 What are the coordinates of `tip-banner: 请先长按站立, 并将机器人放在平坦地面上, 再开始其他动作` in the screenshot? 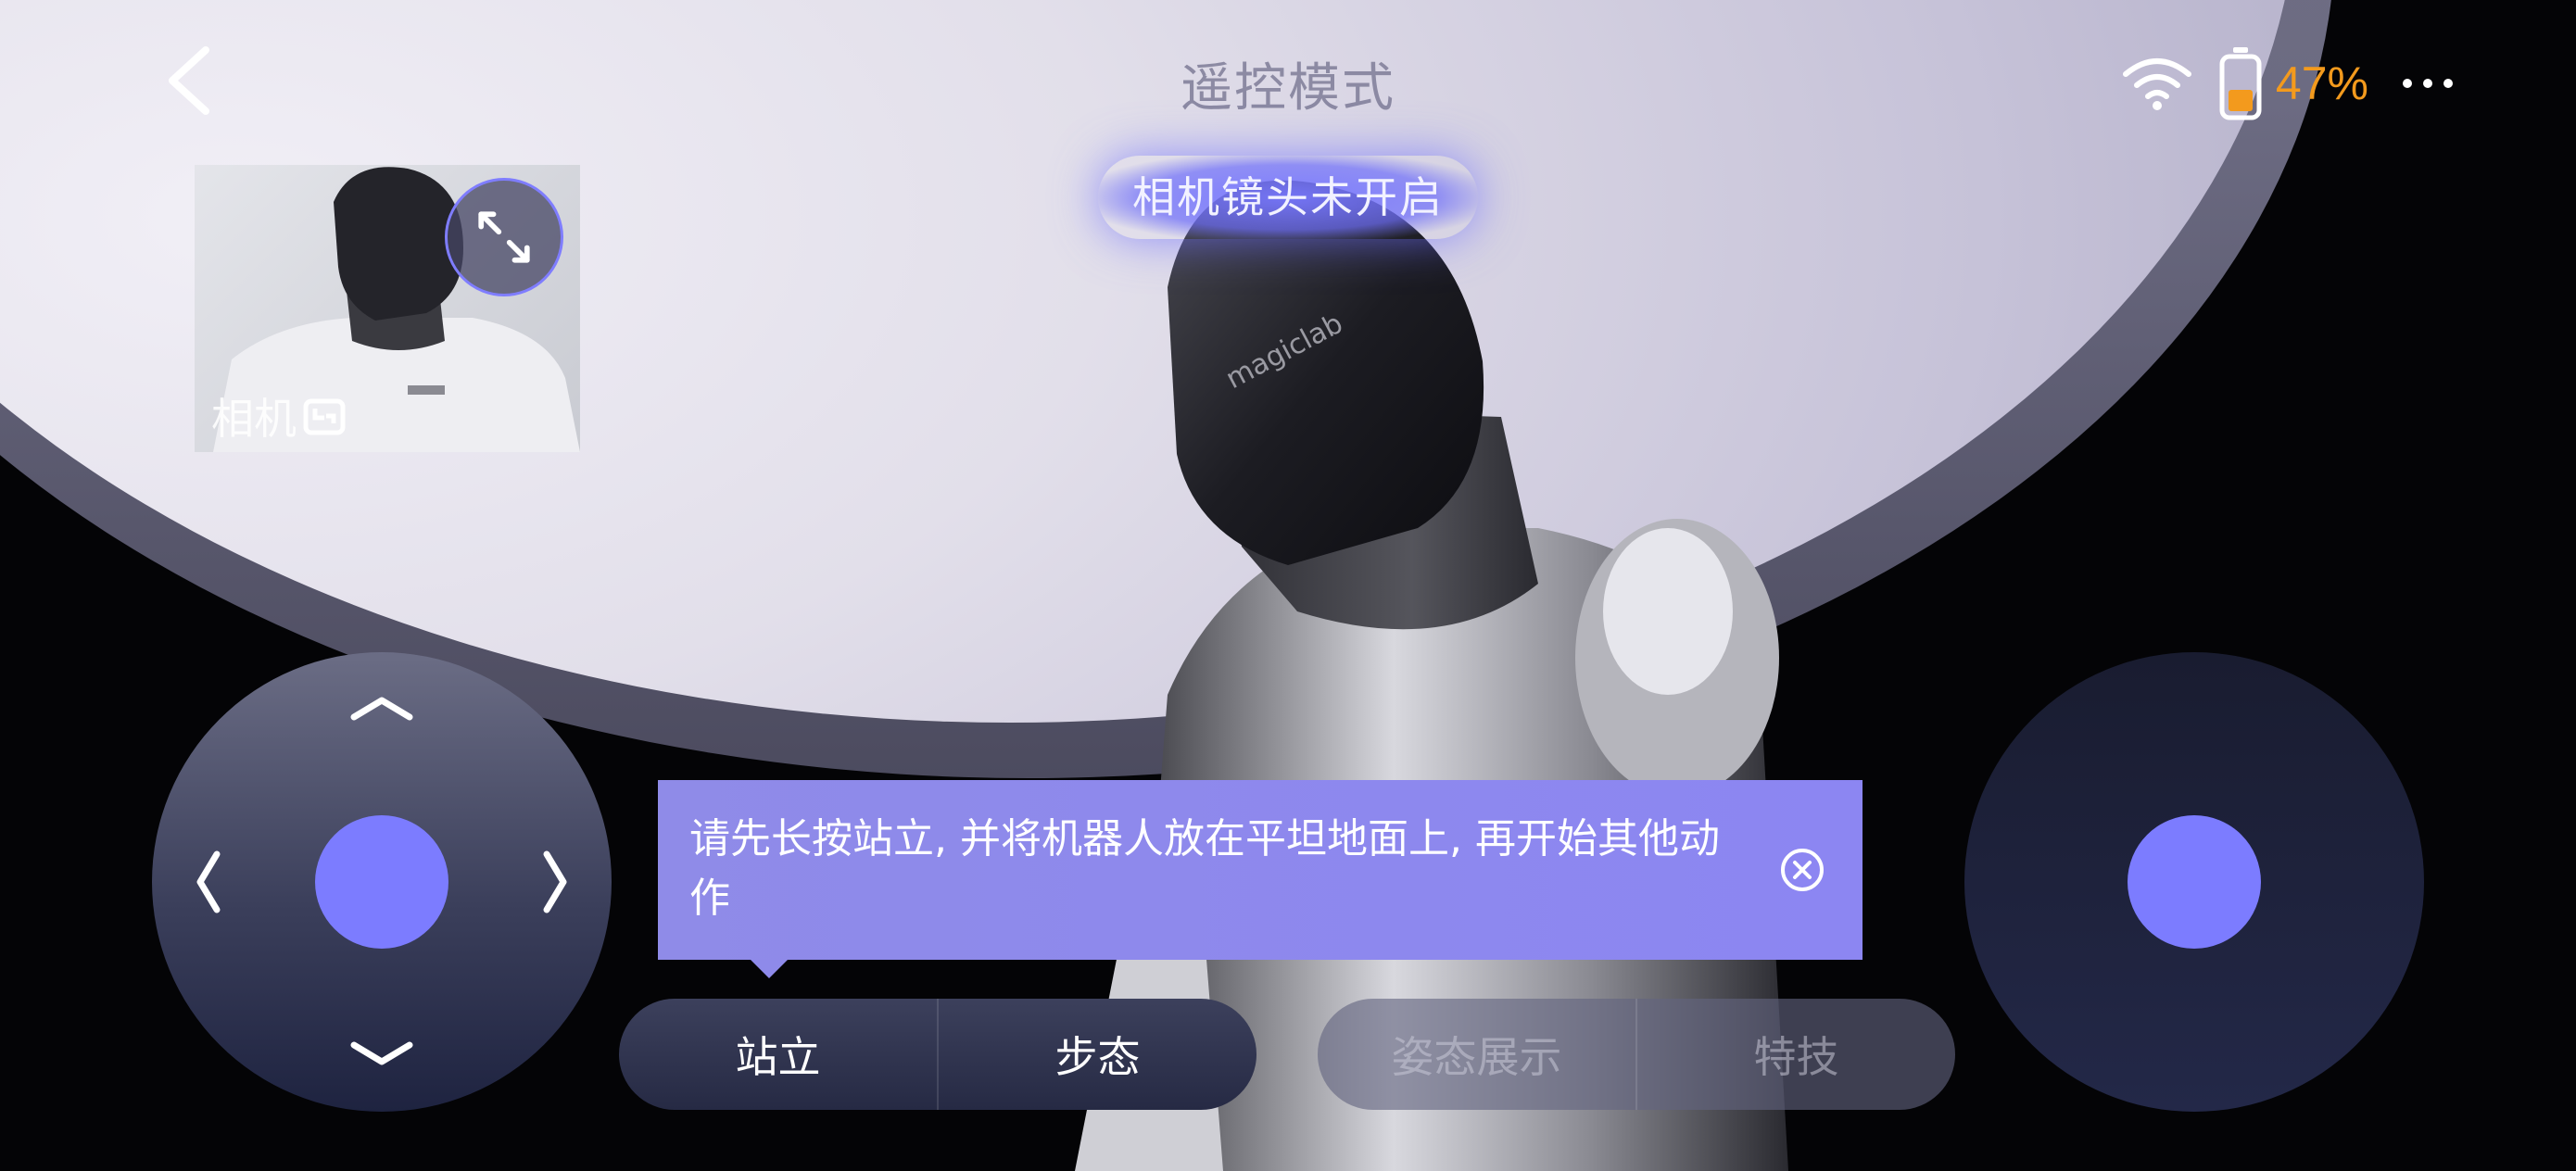 It's located at (1260, 879).